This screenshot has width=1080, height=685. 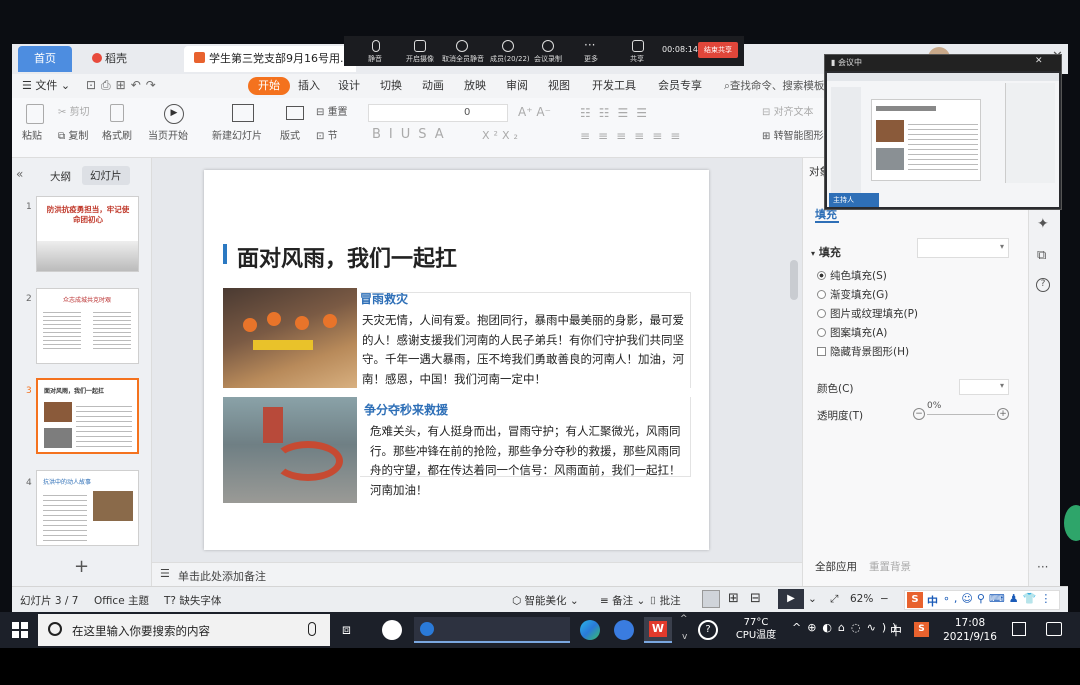 What do you see at coordinates (534, 112) in the screenshot?
I see `font-grow-icon: A⁺ A⁻` at bounding box center [534, 112].